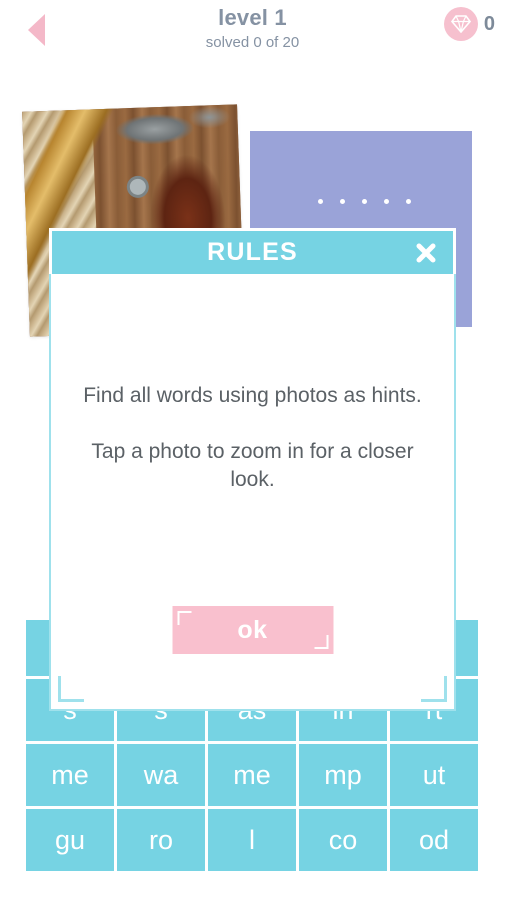 Image resolution: width=505 pixels, height=899 pixels. What do you see at coordinates (460, 24) in the screenshot?
I see `diamond-icon` at bounding box center [460, 24].